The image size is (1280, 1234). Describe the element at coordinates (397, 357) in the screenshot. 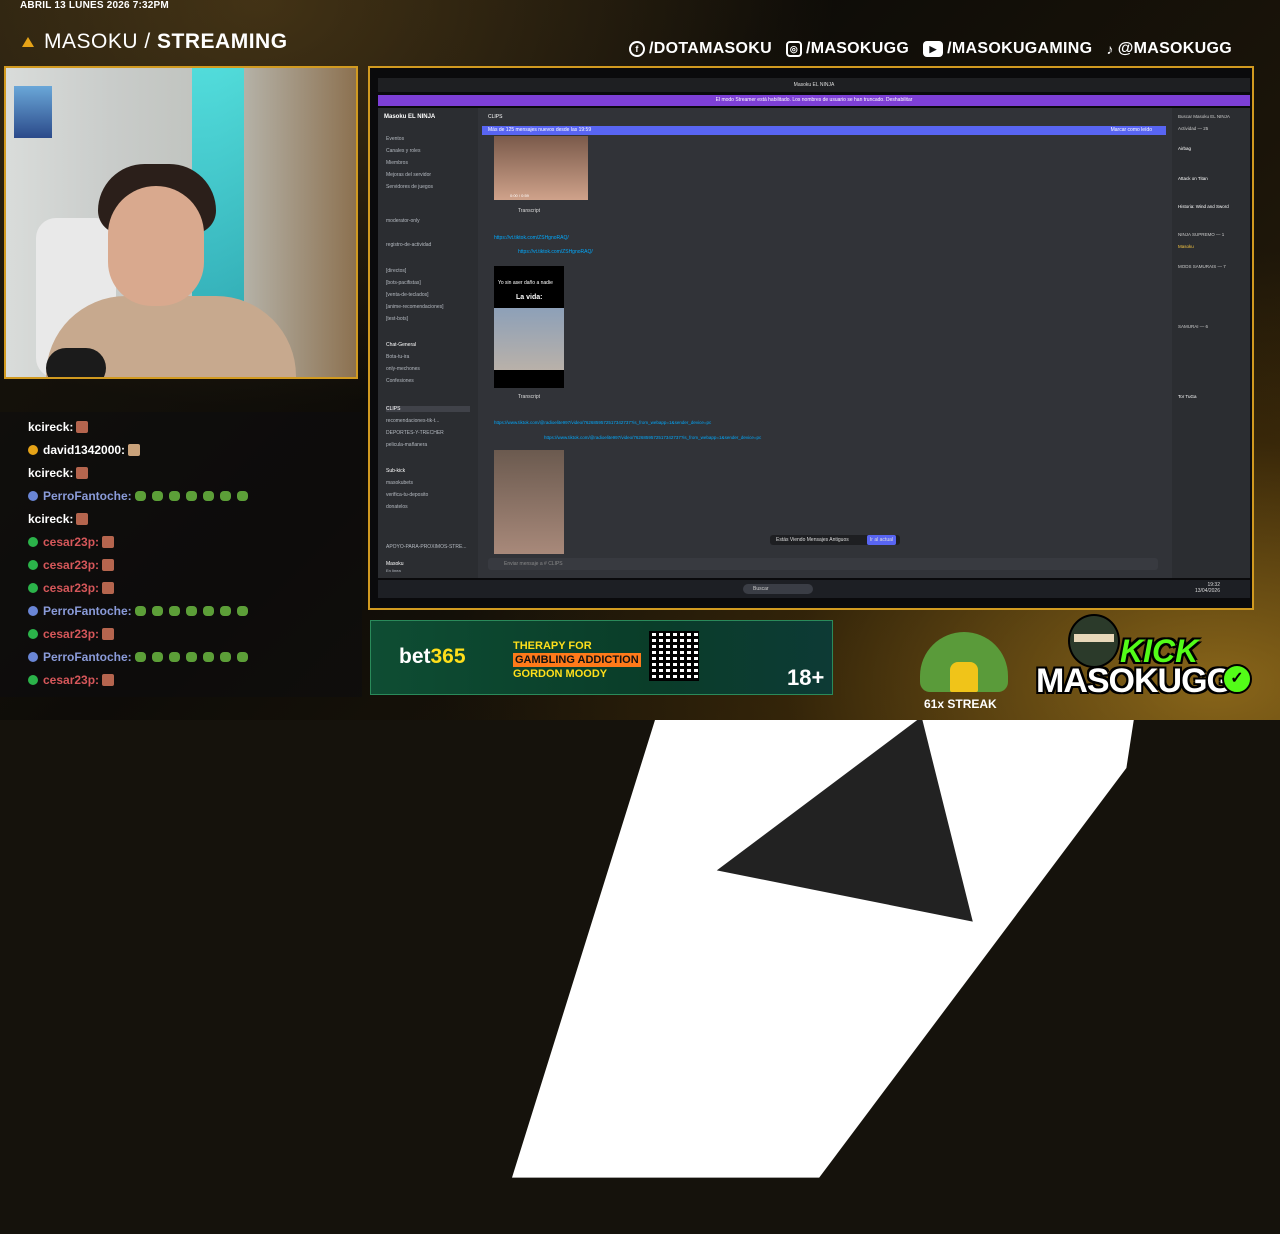

I see `channel-item: Bota-tu-ira` at that location.